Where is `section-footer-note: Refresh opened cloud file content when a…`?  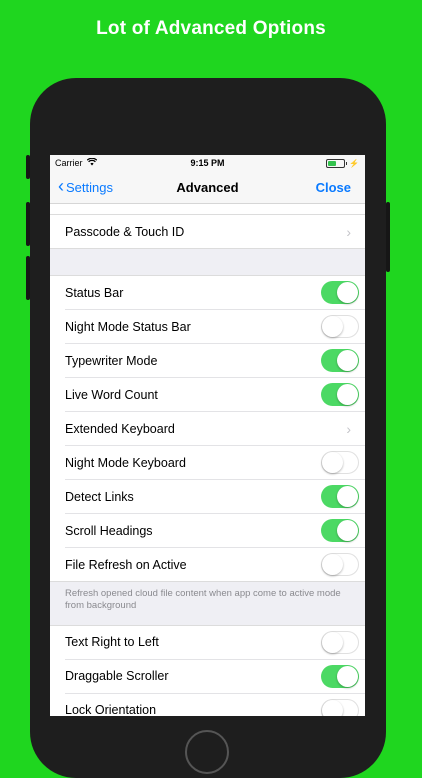 section-footer-note: Refresh opened cloud file content when a… is located at coordinates (203, 600).